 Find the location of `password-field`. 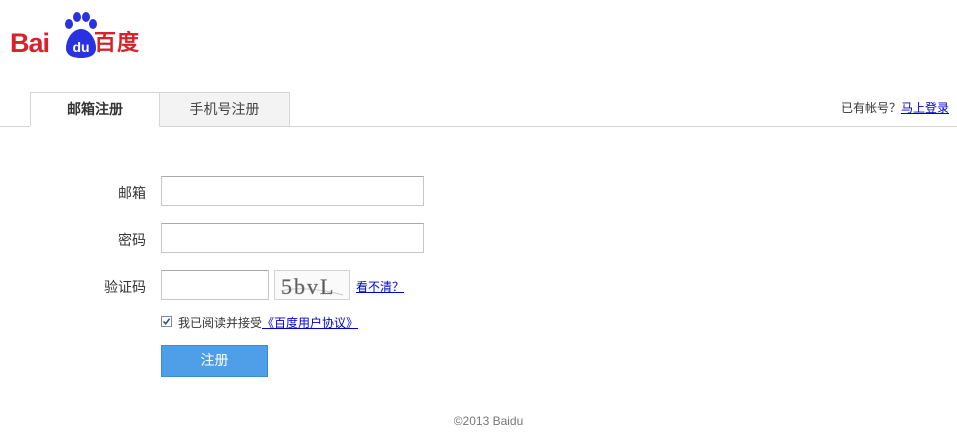

password-field is located at coordinates (292, 238).